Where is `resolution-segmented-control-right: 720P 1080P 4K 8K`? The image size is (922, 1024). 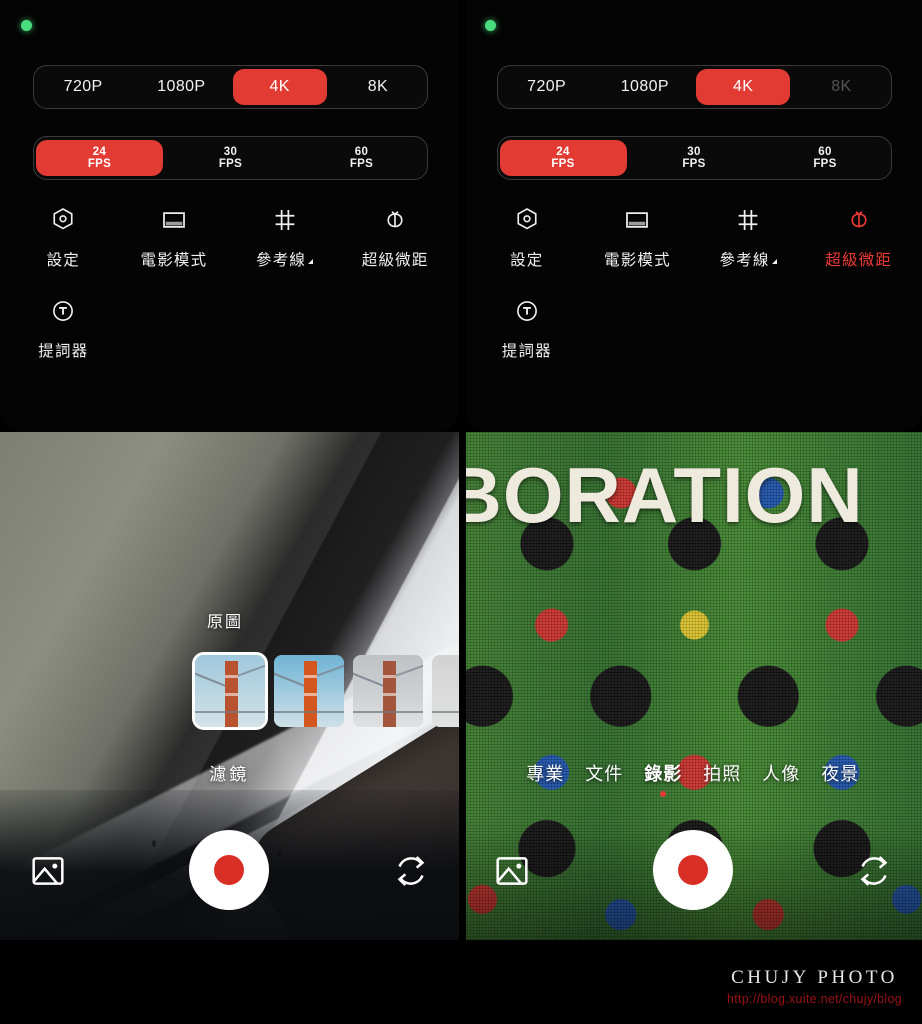 resolution-segmented-control-right: 720P 1080P 4K 8K is located at coordinates (694, 87).